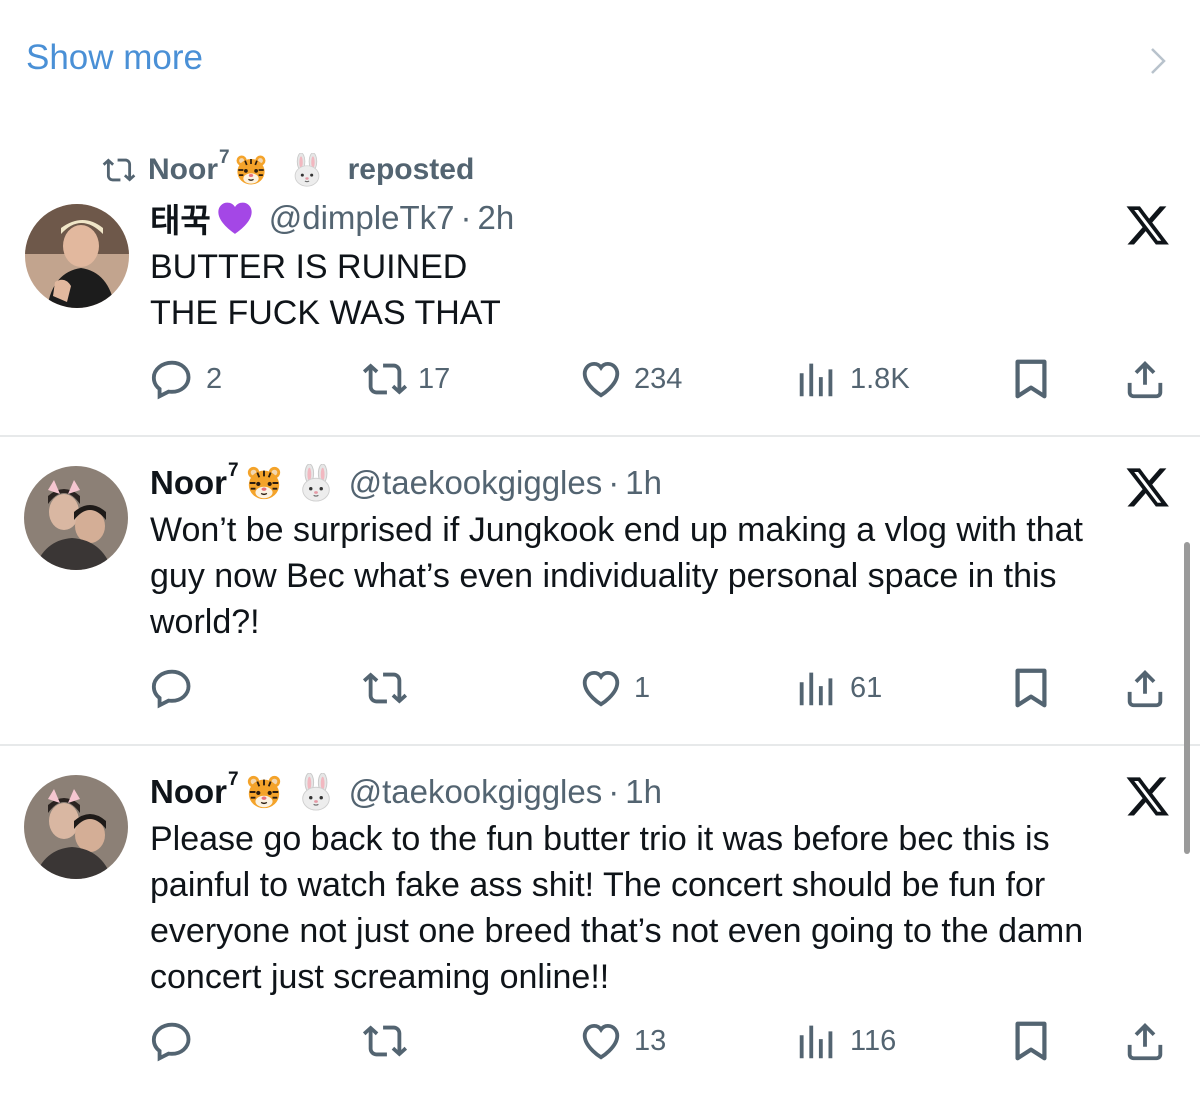 Image resolution: width=1200 pixels, height=1096 pixels. I want to click on show-more-link: Show more, so click(114, 58).